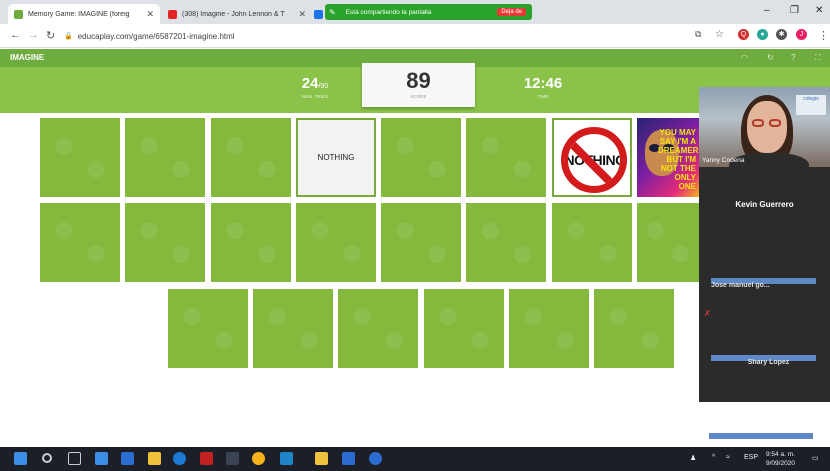  What do you see at coordinates (79, 14) in the screenshot?
I see `tab-title: Memory Game: IMAGINE (foreig` at bounding box center [79, 14].